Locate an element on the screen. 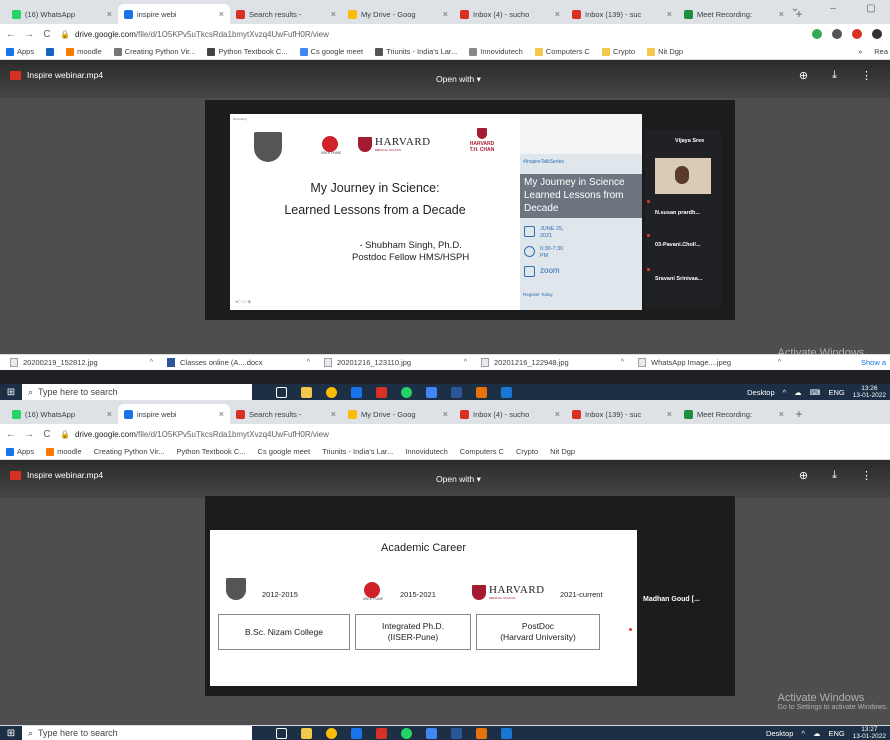  puzzle-icon is located at coordinates (877, 34).